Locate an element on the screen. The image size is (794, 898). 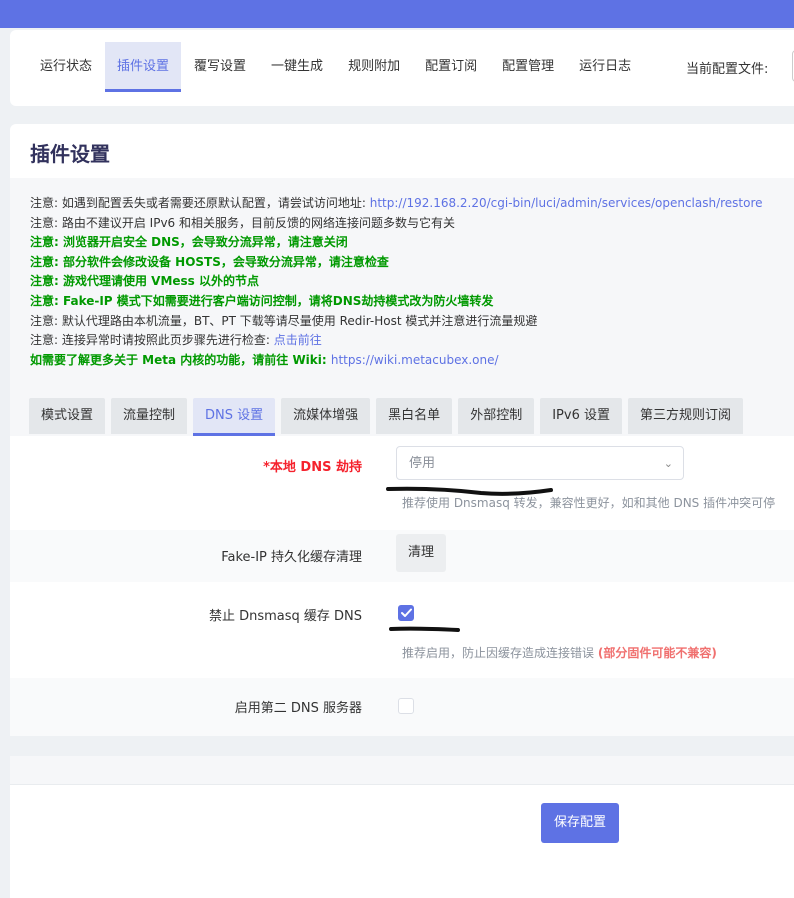
disable-dnsmasq-cache-help: 推荐启用，防止因缓存造成连接错误 (部分固件可能不兼容) is located at coordinates (559, 652).